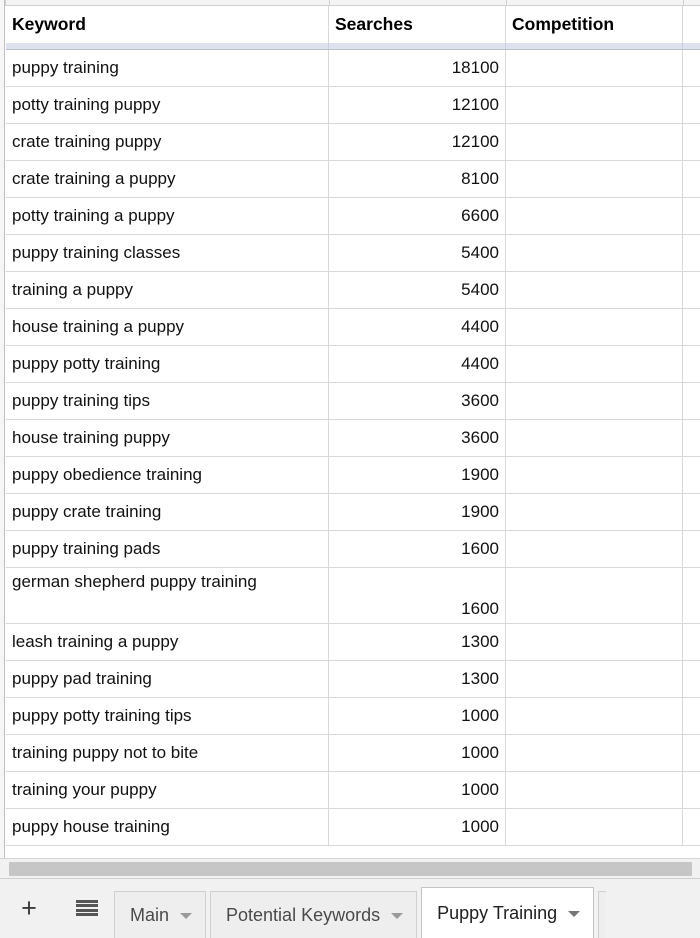  I want to click on cell-keyword: training your puppy, so click(167, 790).